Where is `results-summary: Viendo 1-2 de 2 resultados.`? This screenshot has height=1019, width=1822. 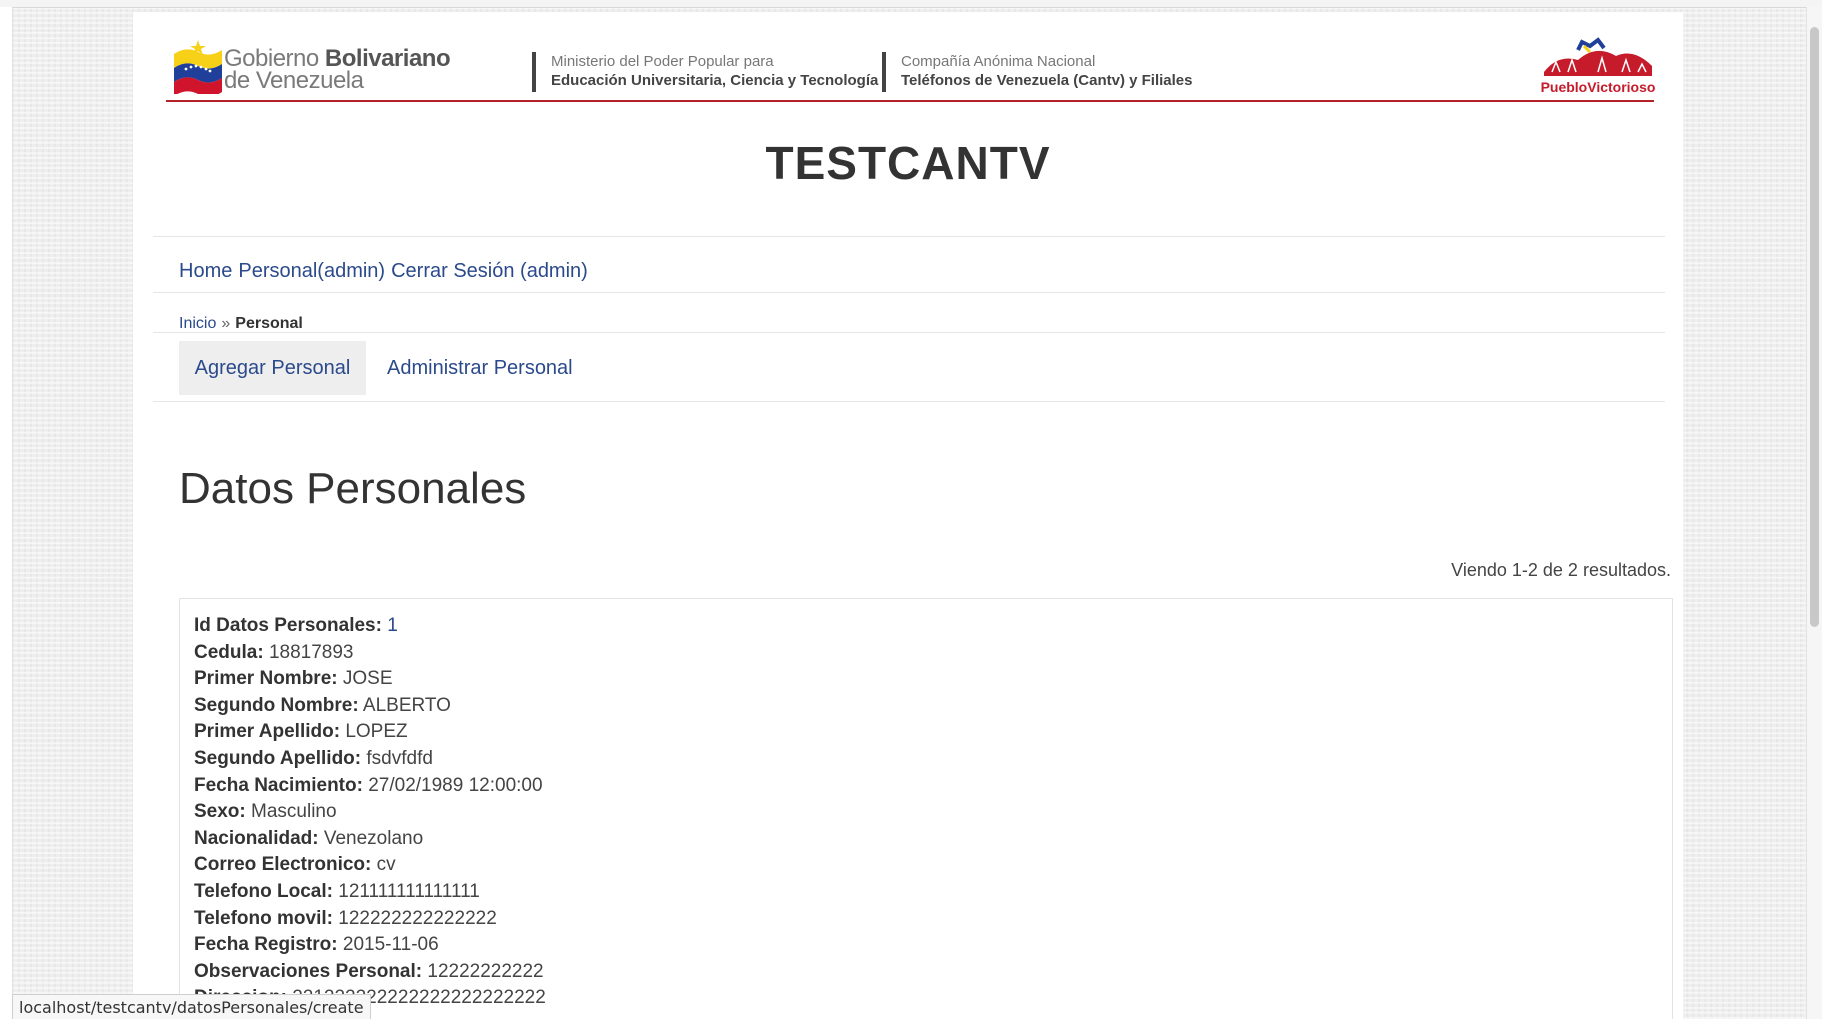 results-summary: Viendo 1-2 de 2 resultados. is located at coordinates (1561, 570).